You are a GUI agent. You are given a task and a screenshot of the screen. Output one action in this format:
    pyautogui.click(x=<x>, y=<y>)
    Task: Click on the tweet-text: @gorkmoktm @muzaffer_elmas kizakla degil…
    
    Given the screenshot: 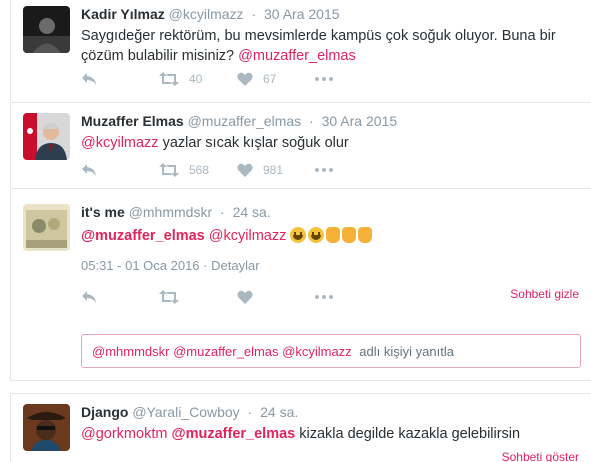 What is the action you would take?
    pyautogui.click(x=331, y=434)
    